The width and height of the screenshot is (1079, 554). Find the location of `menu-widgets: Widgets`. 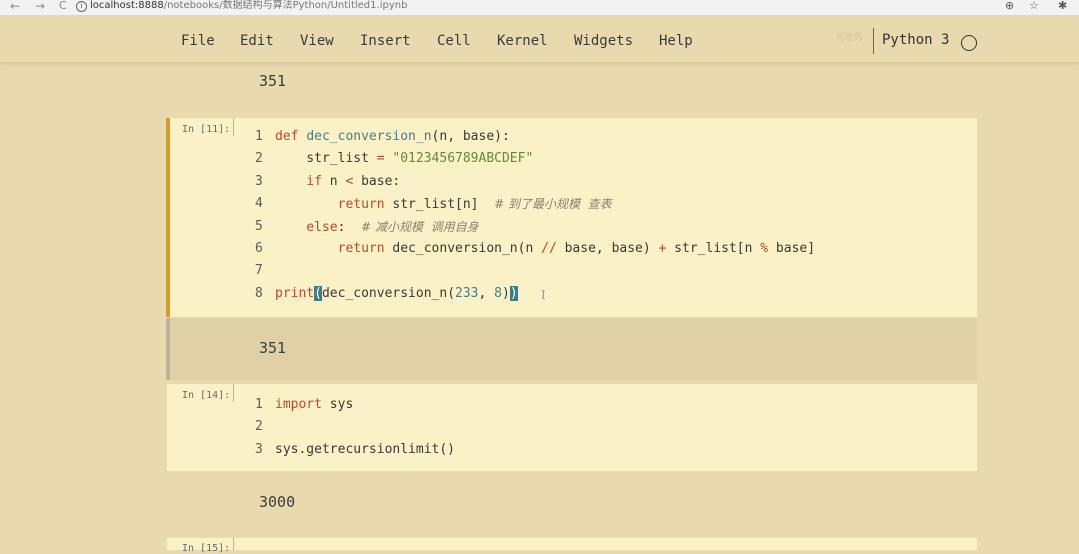

menu-widgets: Widgets is located at coordinates (603, 41).